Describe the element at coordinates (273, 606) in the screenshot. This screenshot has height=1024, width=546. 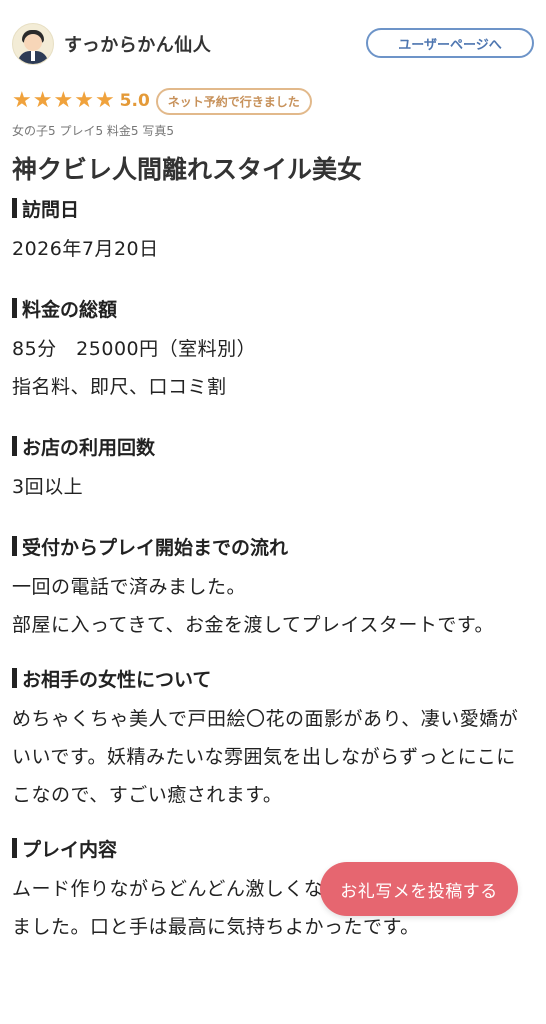
I see `section-body-flow: 一回の電話で済みました。 部屋に入ってきて、お金を渡してプレイスタートです。` at that location.